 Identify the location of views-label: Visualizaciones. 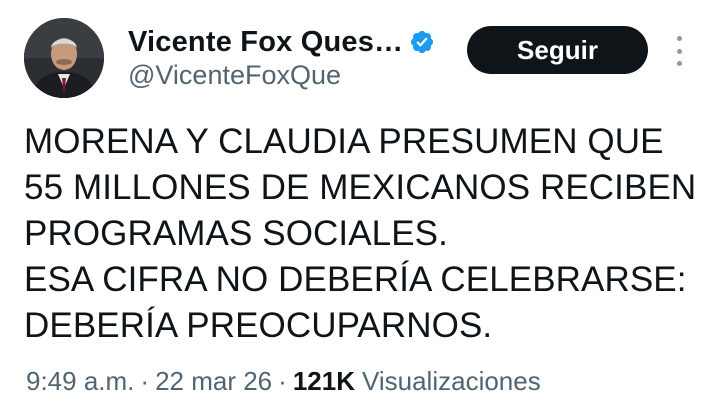
(451, 381).